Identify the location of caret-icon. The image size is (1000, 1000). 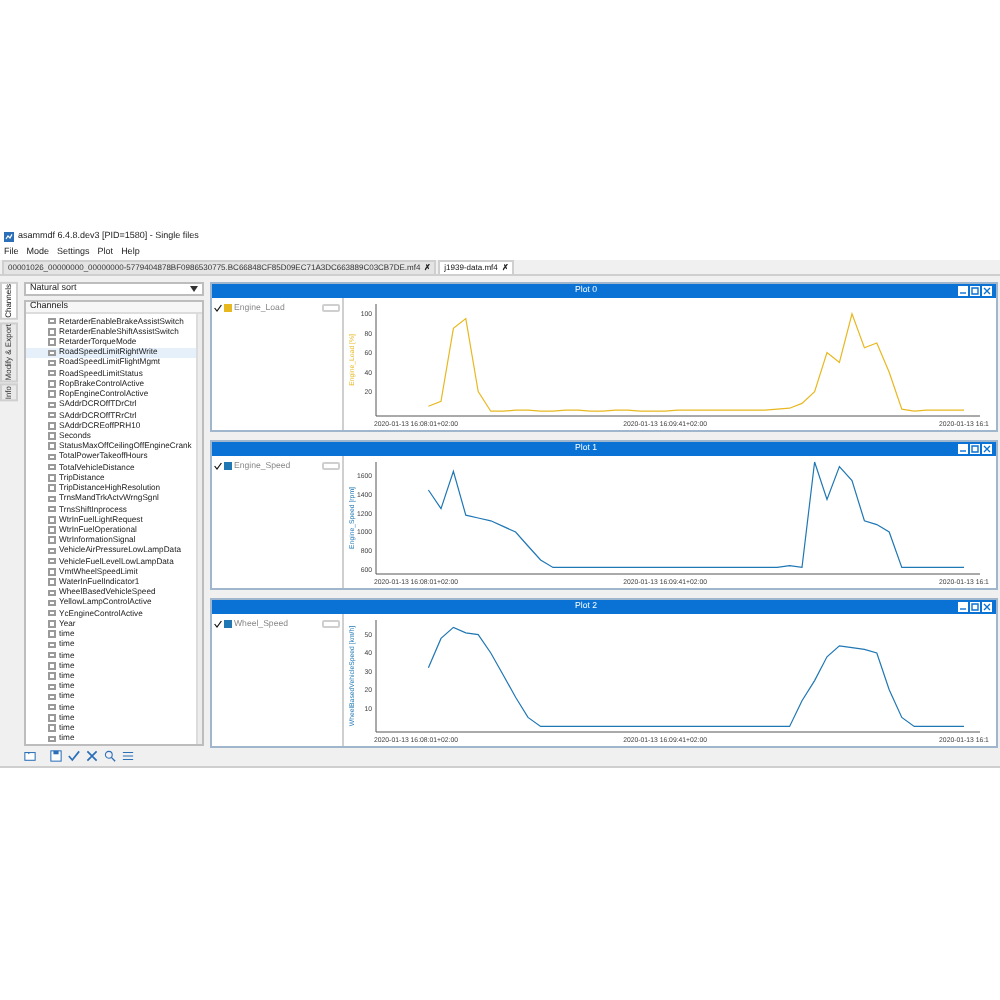
(194, 289).